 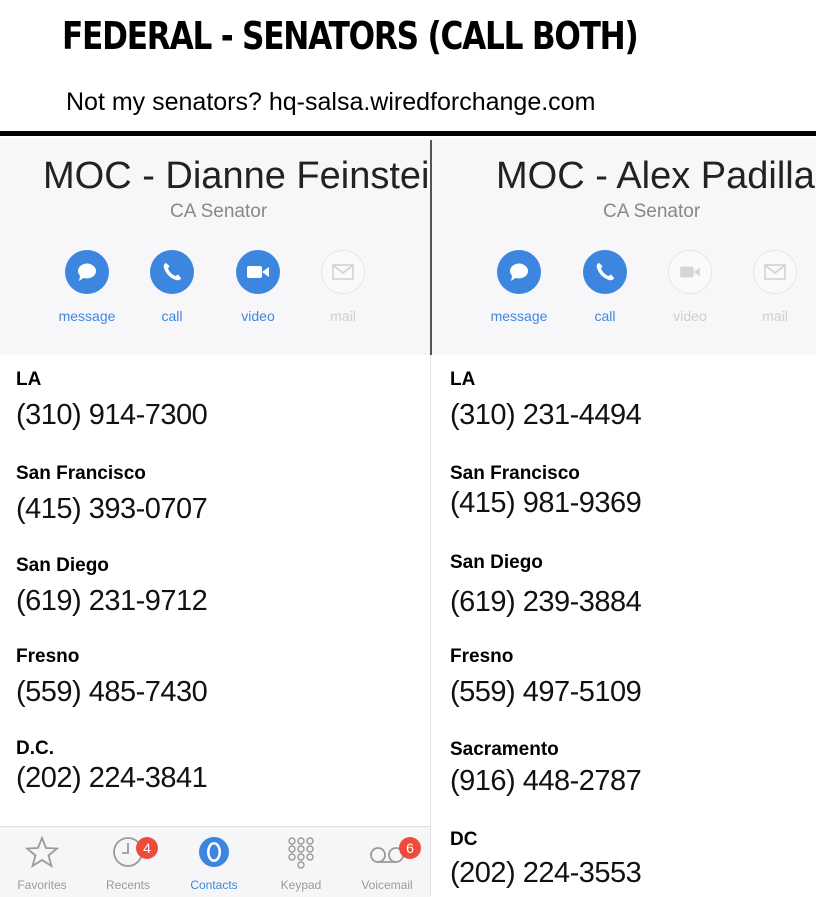 What do you see at coordinates (112, 509) in the screenshot?
I see `office-phone: (415) 393-0707` at bounding box center [112, 509].